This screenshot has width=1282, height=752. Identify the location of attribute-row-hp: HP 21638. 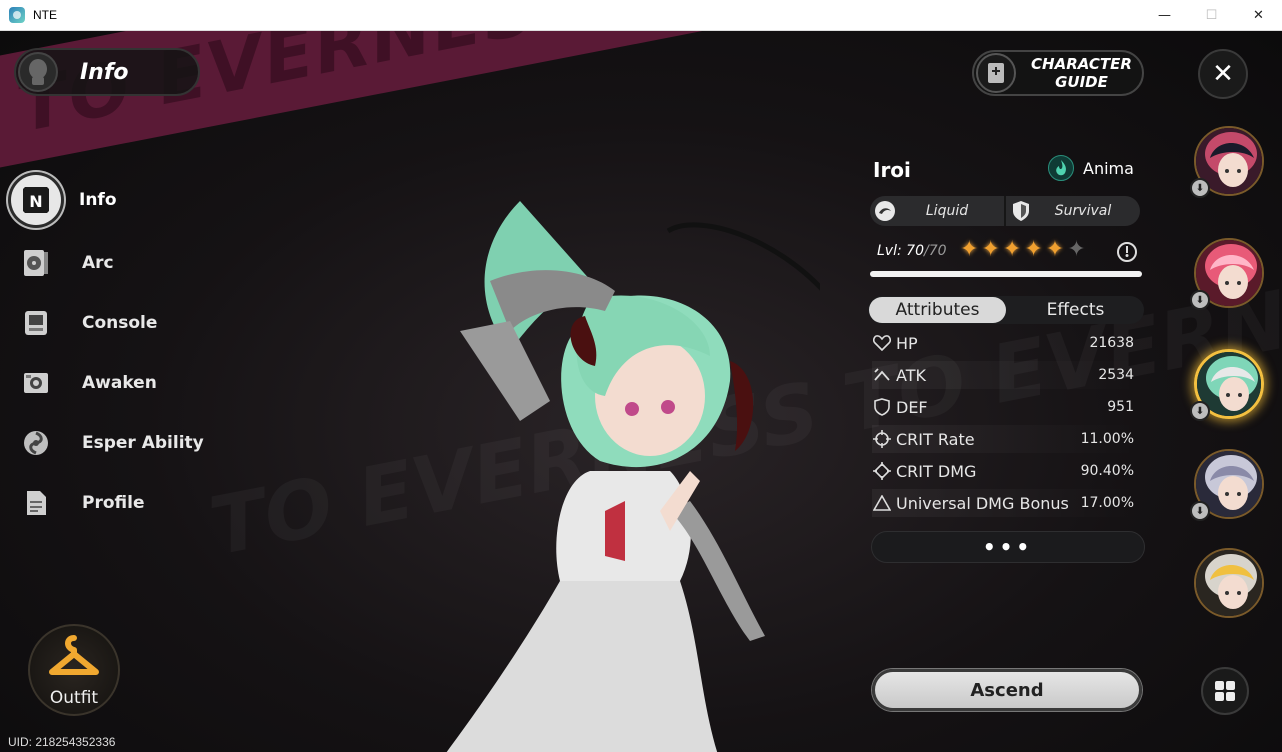
(1006, 343).